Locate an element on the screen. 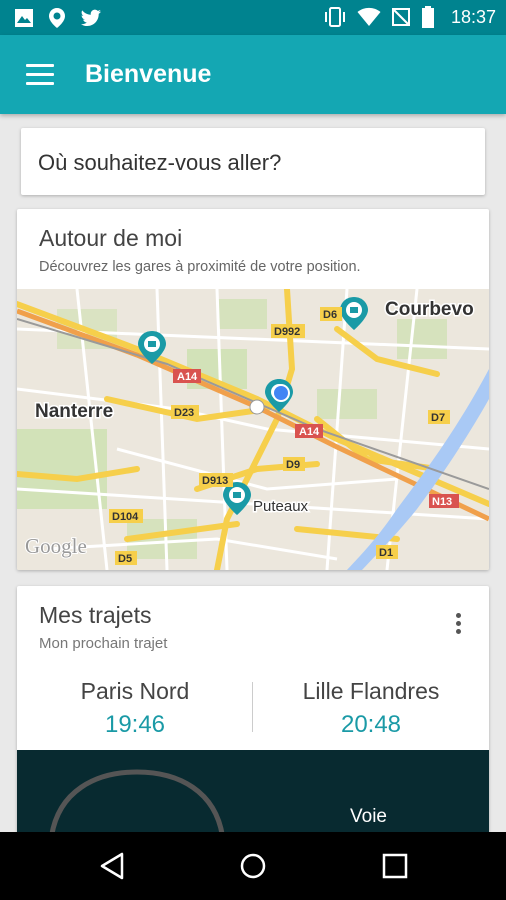  navigation-bar is located at coordinates (253, 866).